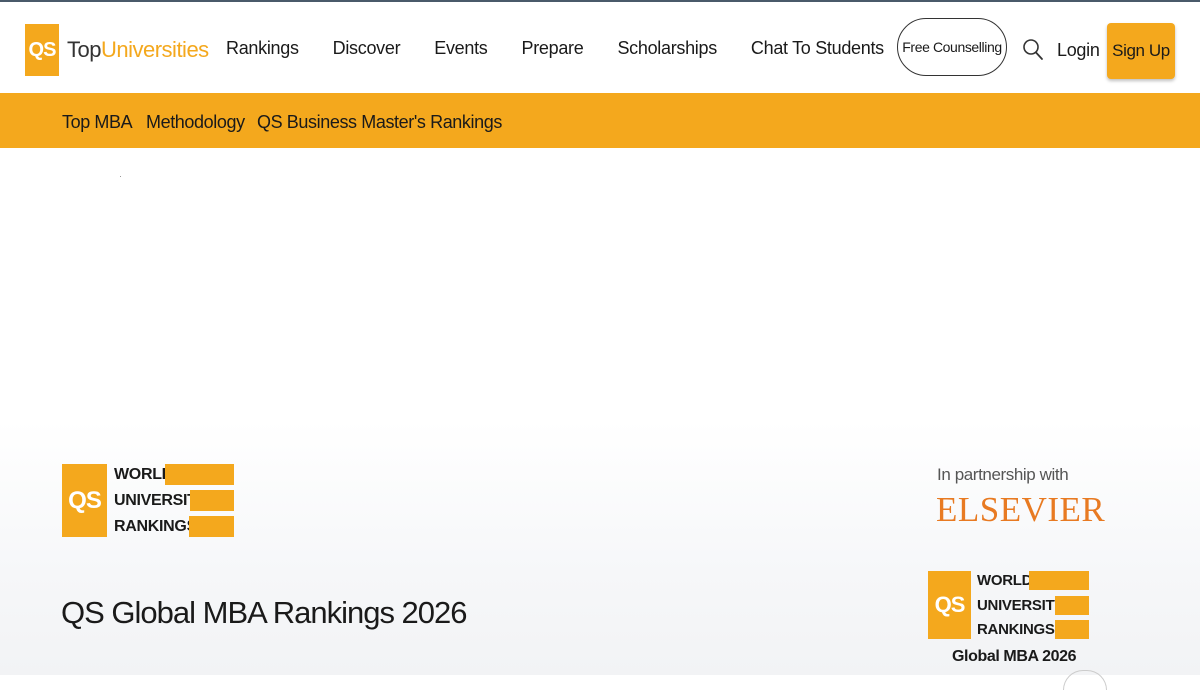 Image resolution: width=1200 pixels, height=690 pixels. What do you see at coordinates (1014, 657) in the screenshot?
I see `badge-caption: Global MBA 2026` at bounding box center [1014, 657].